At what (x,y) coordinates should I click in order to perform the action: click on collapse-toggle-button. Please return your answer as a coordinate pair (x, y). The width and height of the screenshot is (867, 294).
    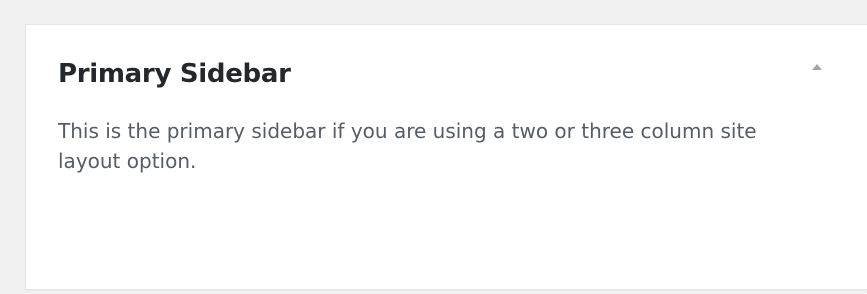
    Looking at the image, I should click on (817, 68).